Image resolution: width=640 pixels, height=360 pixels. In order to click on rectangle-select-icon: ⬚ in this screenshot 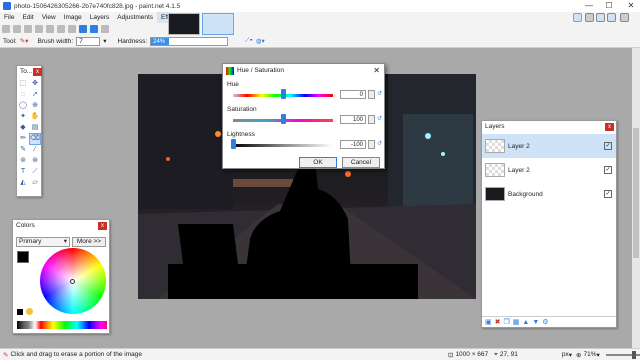, I will do `click(23, 84)`.